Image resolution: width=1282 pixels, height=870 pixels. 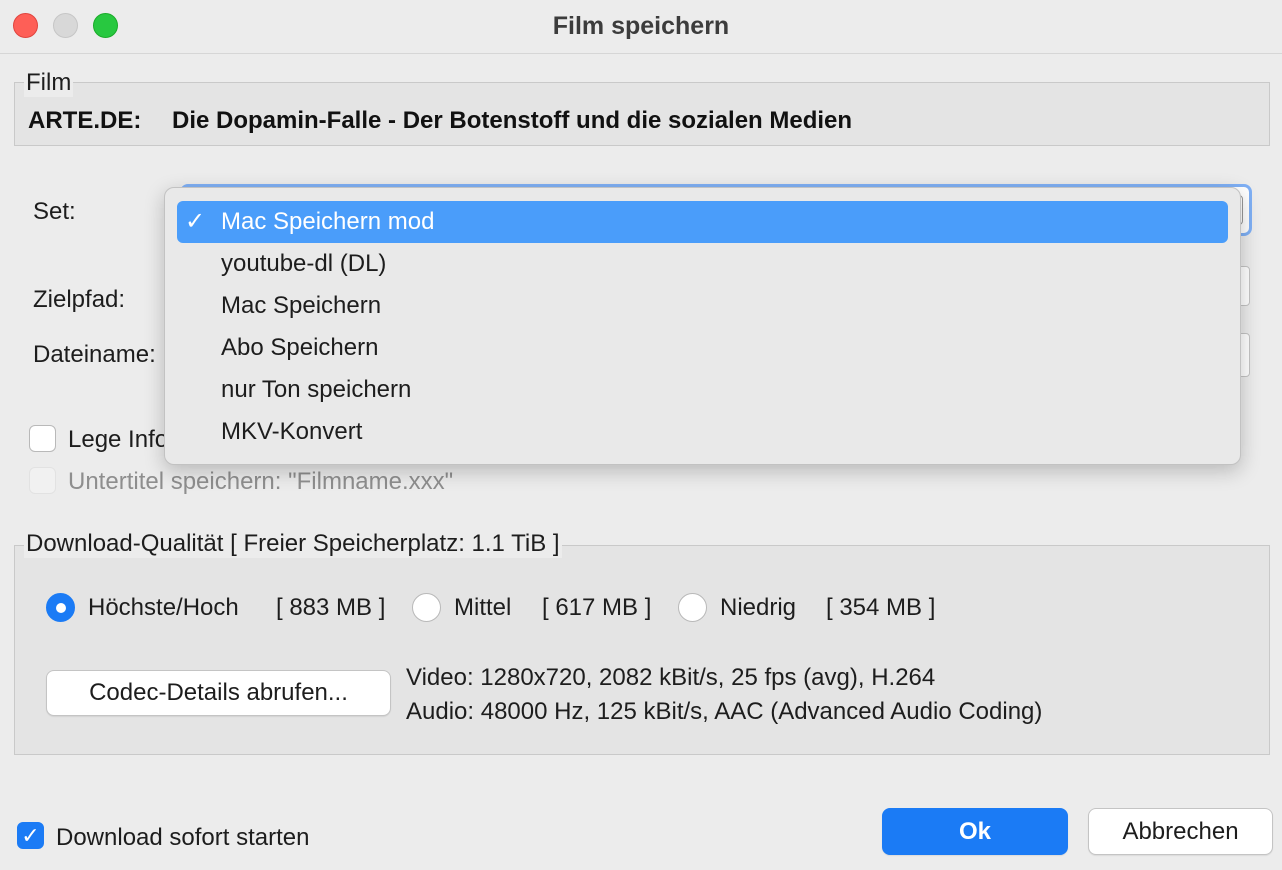 I want to click on path-label: Zielpfad:, so click(x=79, y=299).